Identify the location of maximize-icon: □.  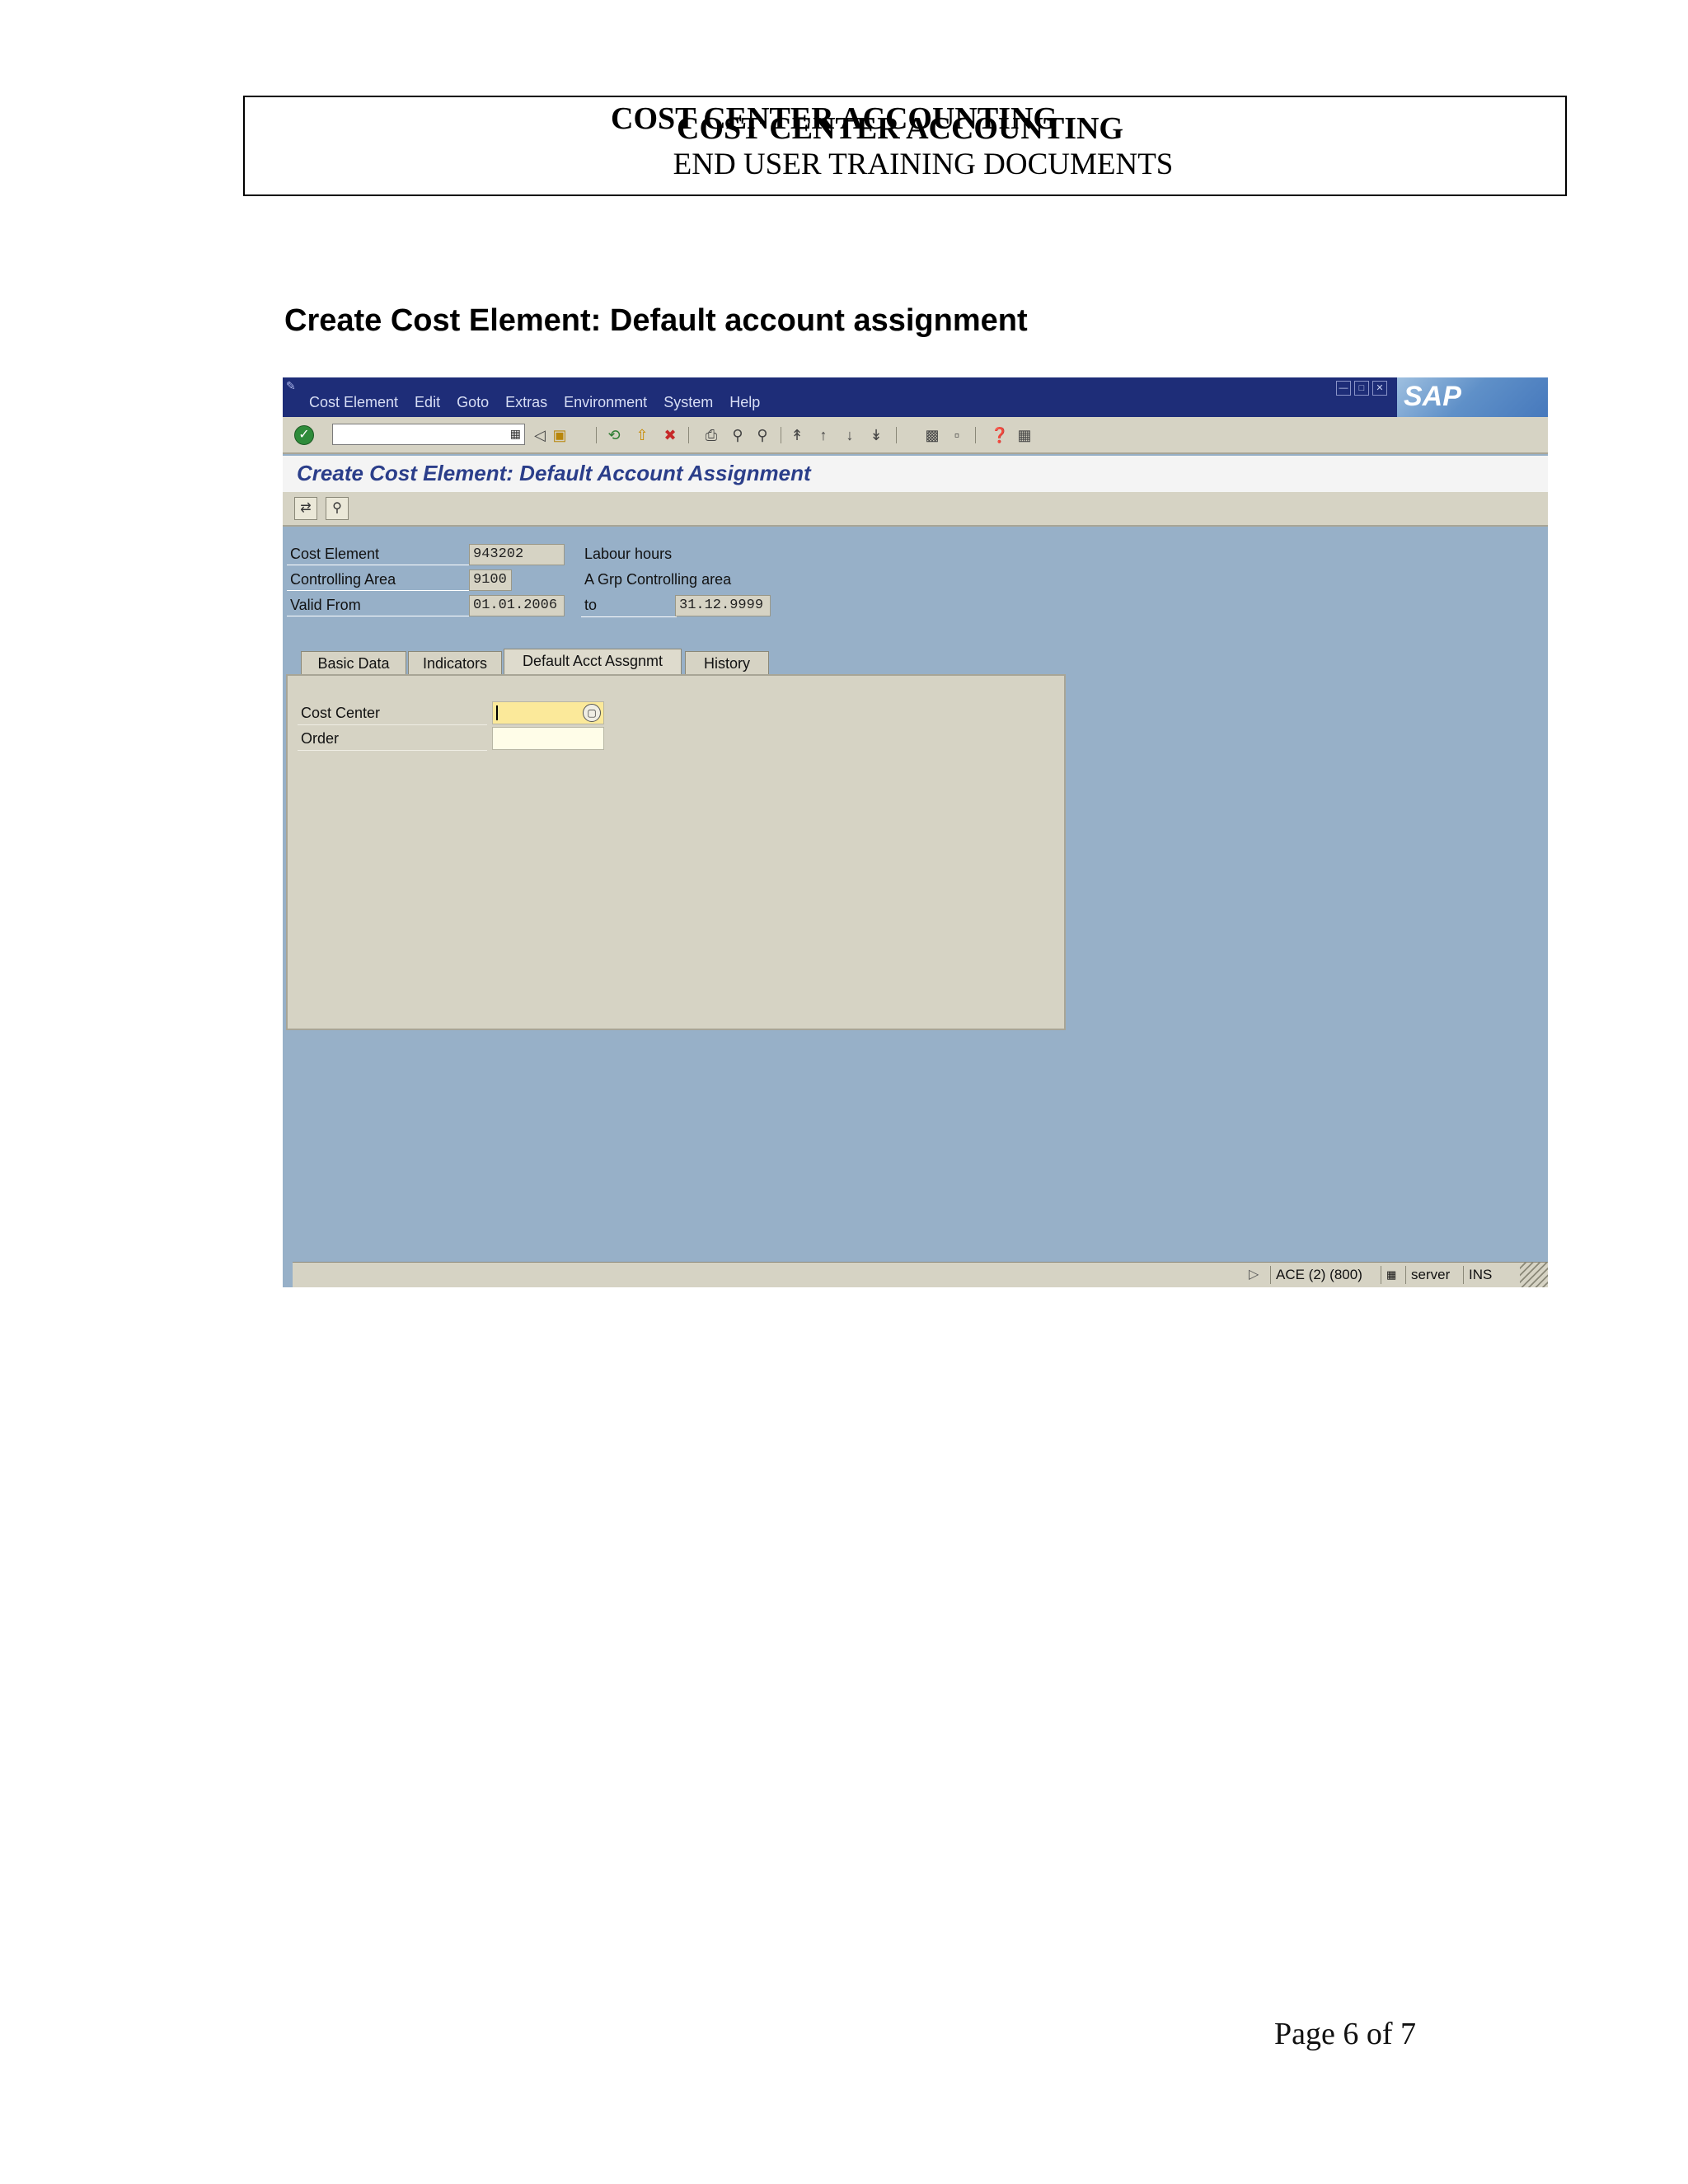
(1361, 388).